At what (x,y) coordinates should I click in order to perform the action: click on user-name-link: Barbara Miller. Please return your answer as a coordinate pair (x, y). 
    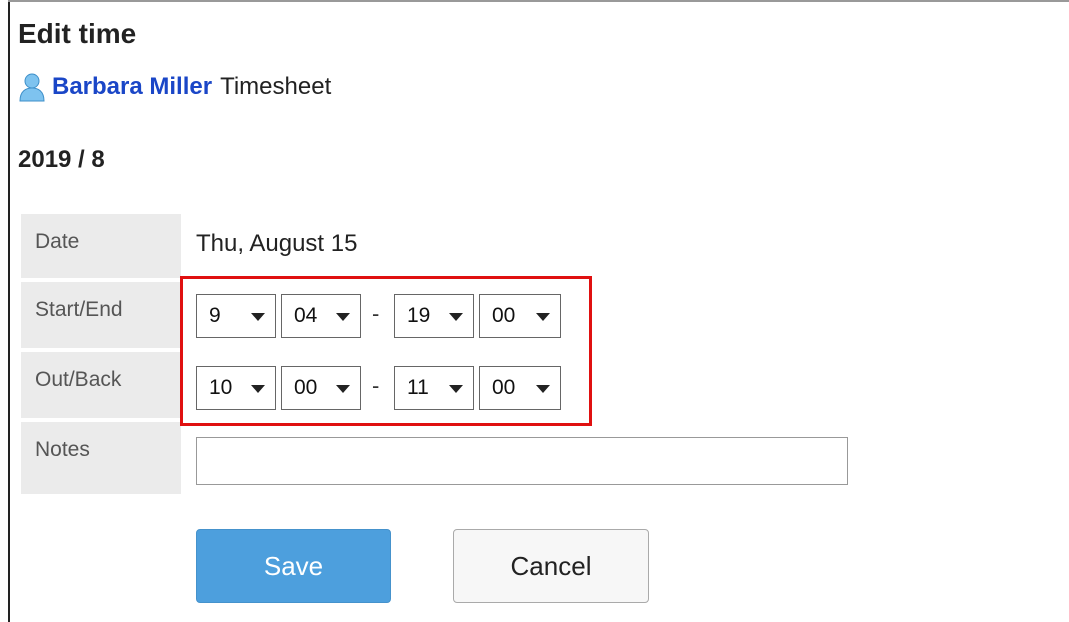
    Looking at the image, I should click on (132, 87).